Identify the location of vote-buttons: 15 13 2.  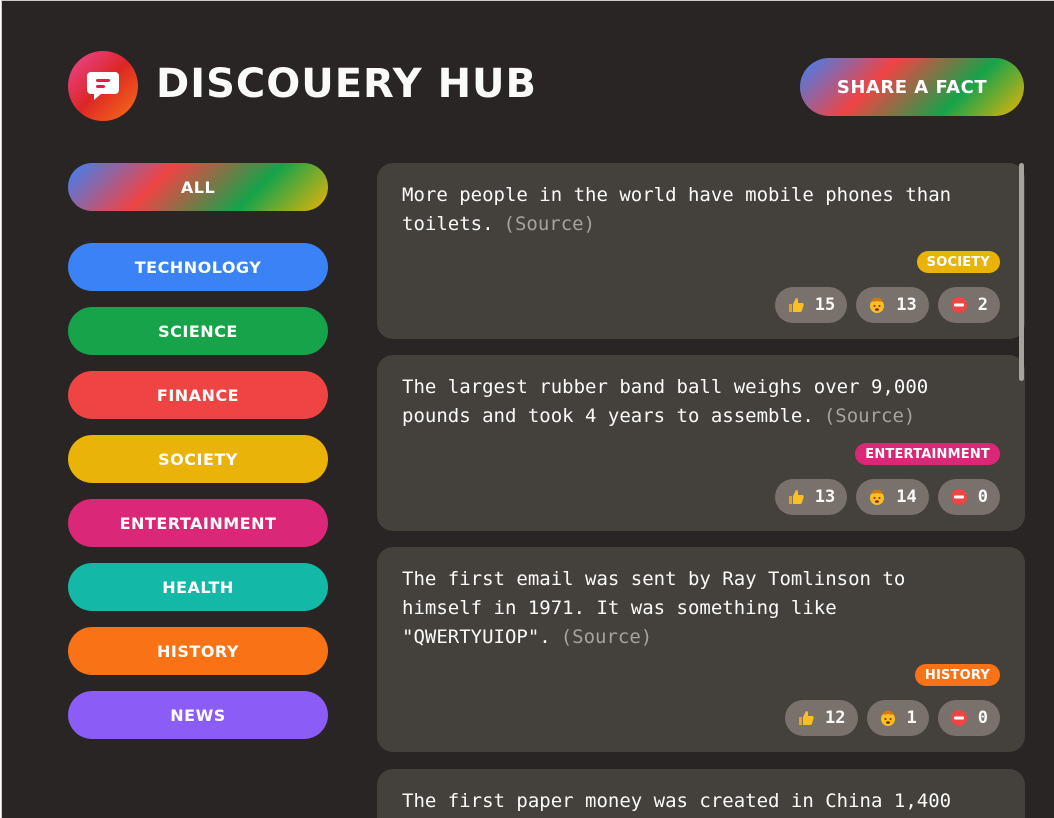
(887, 305).